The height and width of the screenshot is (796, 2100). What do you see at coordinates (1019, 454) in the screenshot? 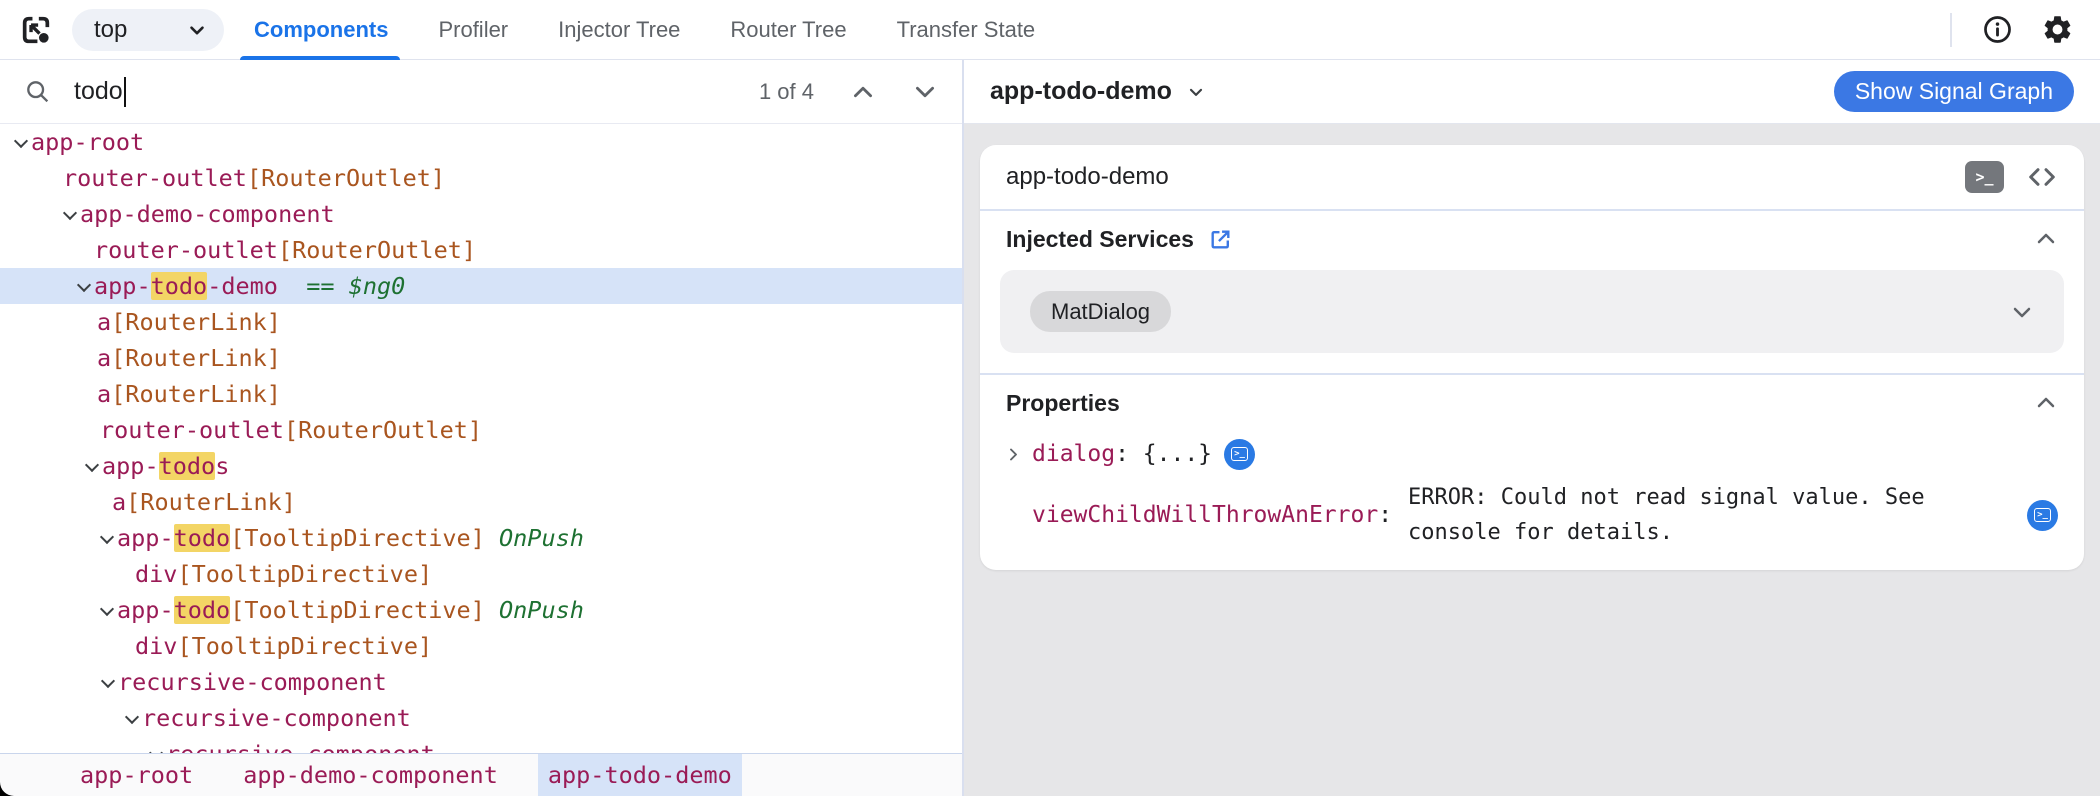
I see `expand-property-button` at bounding box center [1019, 454].